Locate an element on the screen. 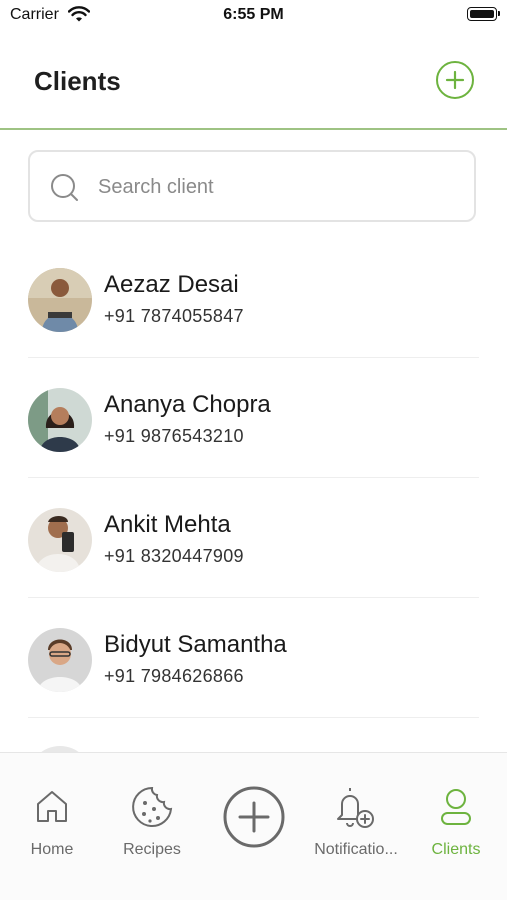  add-client-button is located at coordinates (455, 80).